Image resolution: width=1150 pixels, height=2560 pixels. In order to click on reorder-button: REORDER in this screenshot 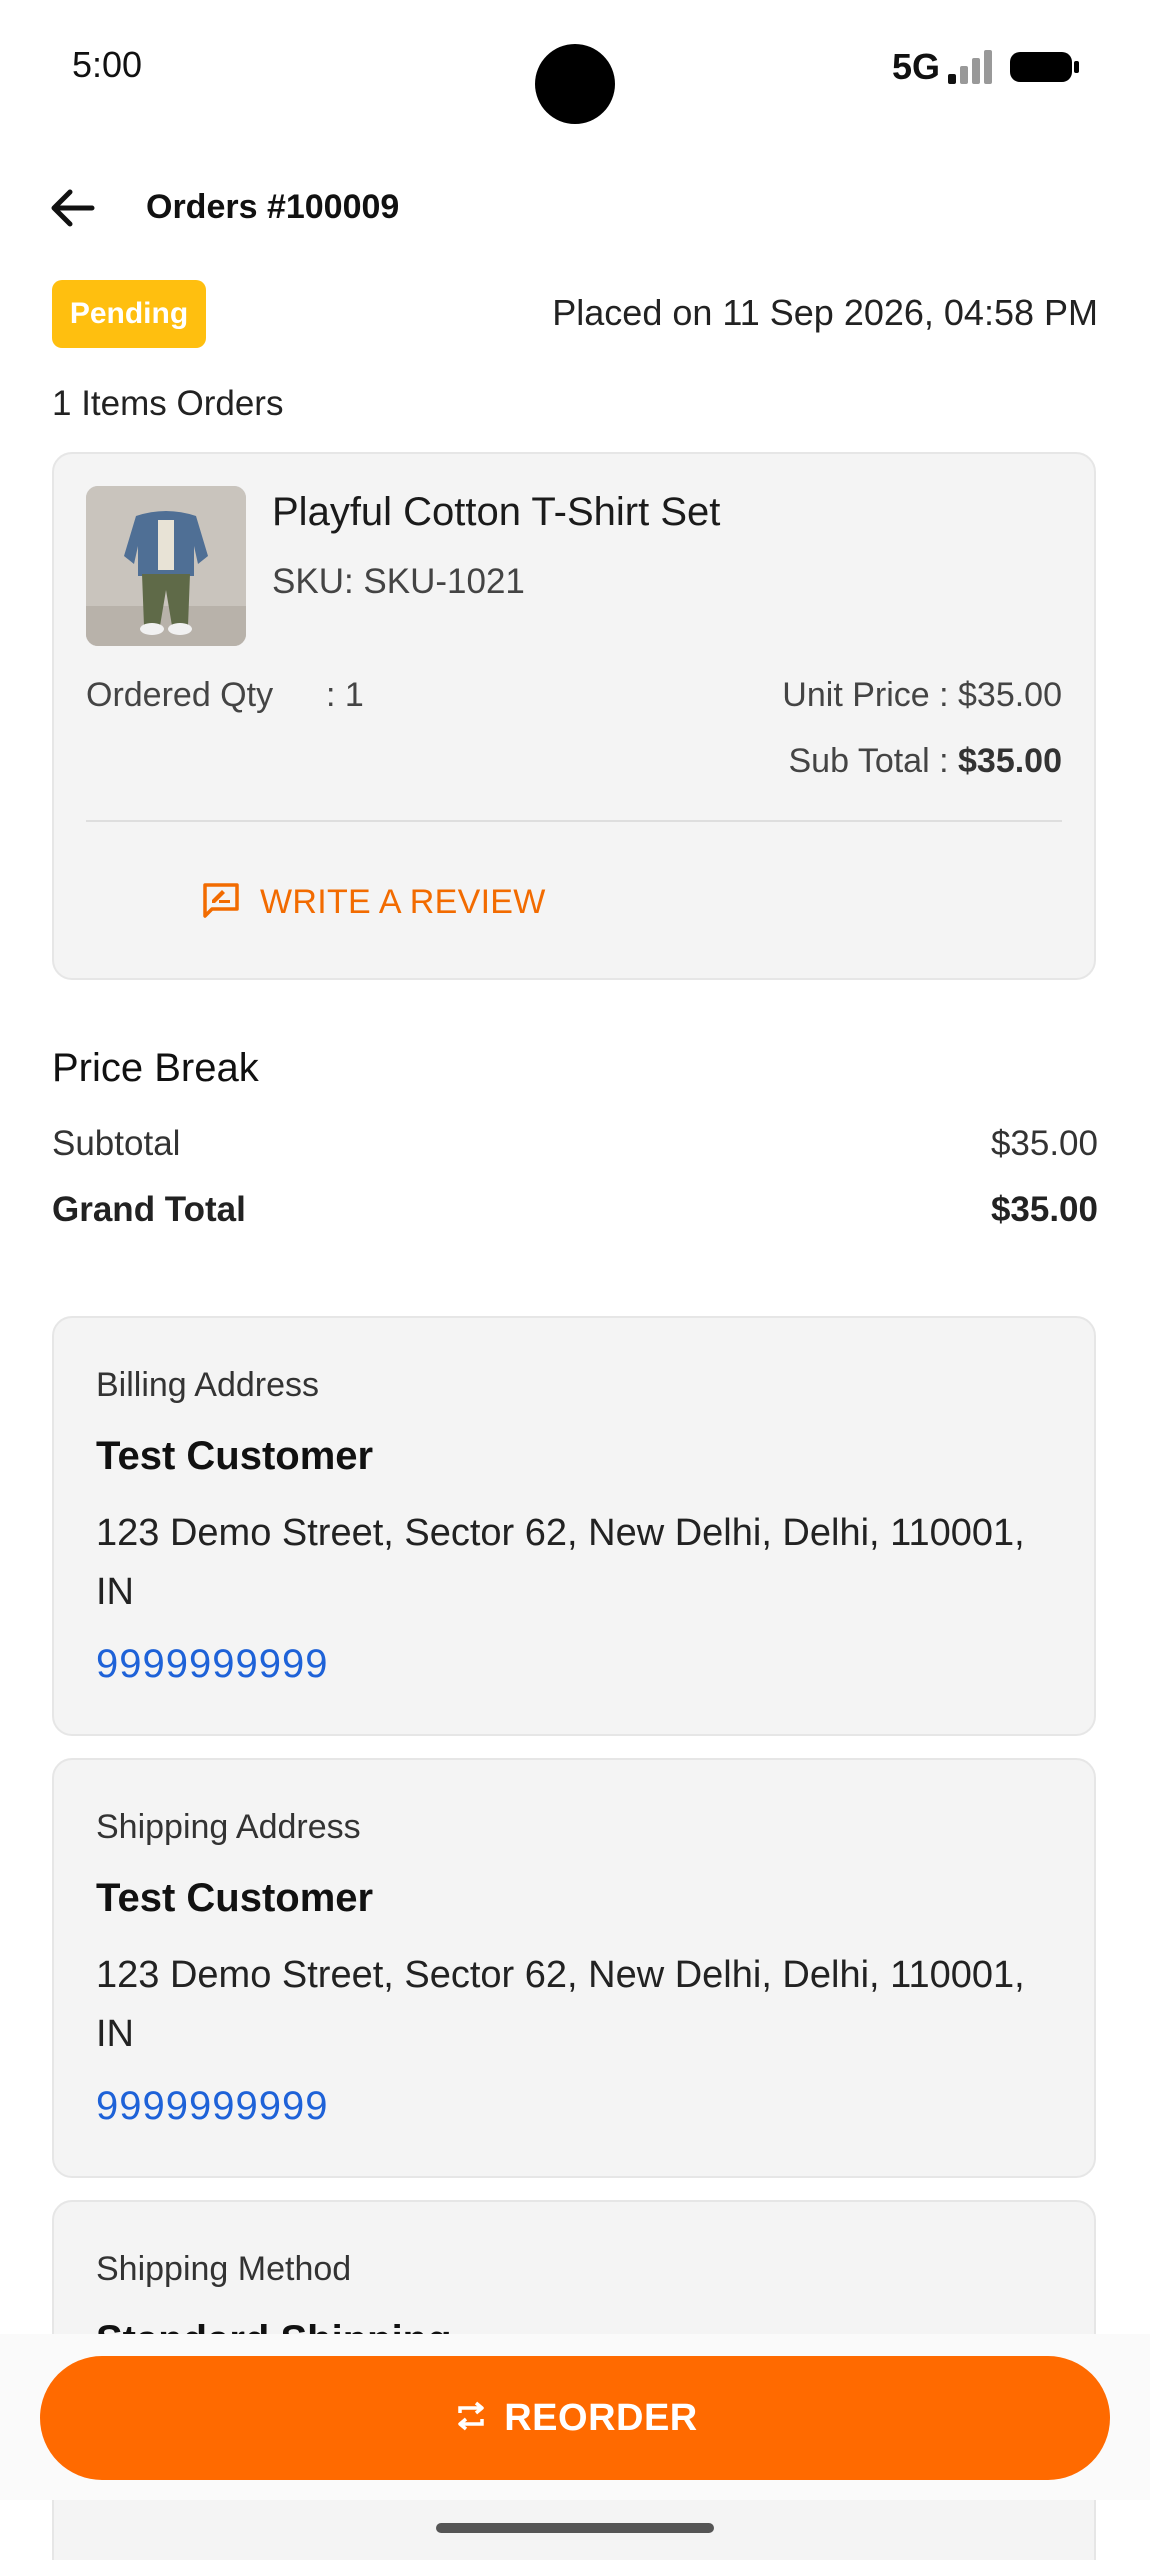, I will do `click(575, 2418)`.